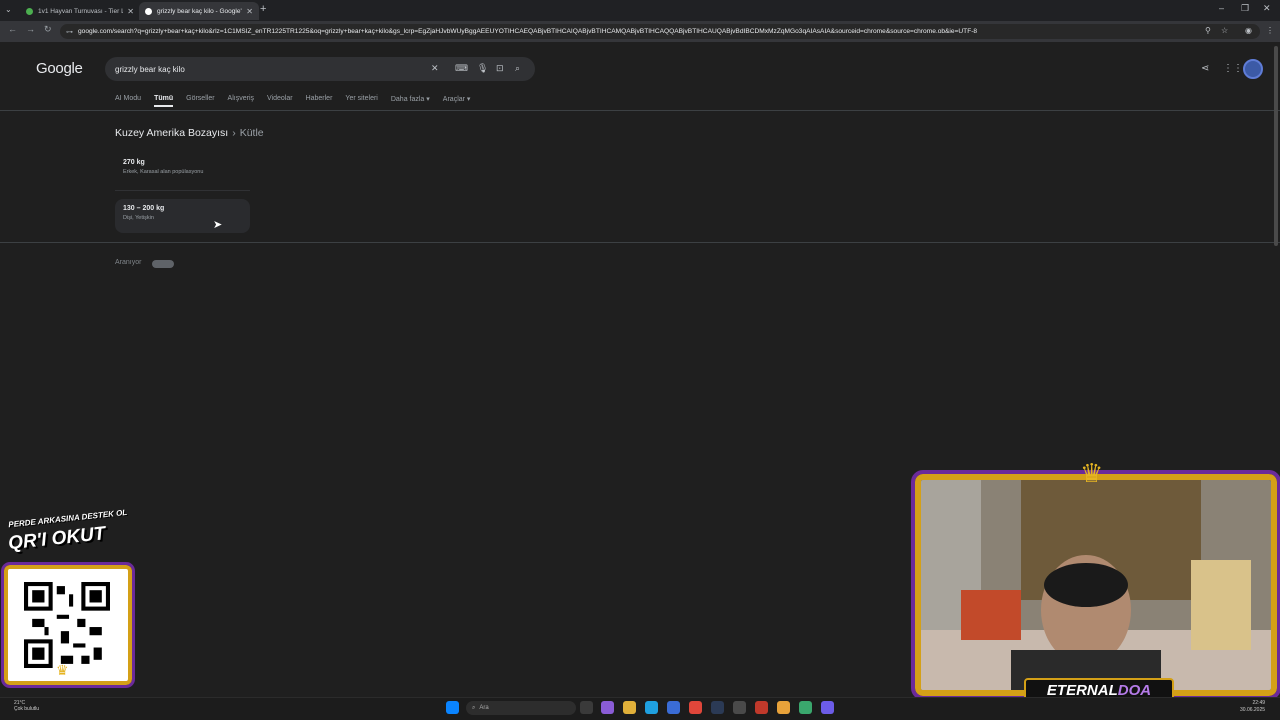  Describe the element at coordinates (251, 133) in the screenshot. I see `breadcrumb-attribute: Kütle` at that location.